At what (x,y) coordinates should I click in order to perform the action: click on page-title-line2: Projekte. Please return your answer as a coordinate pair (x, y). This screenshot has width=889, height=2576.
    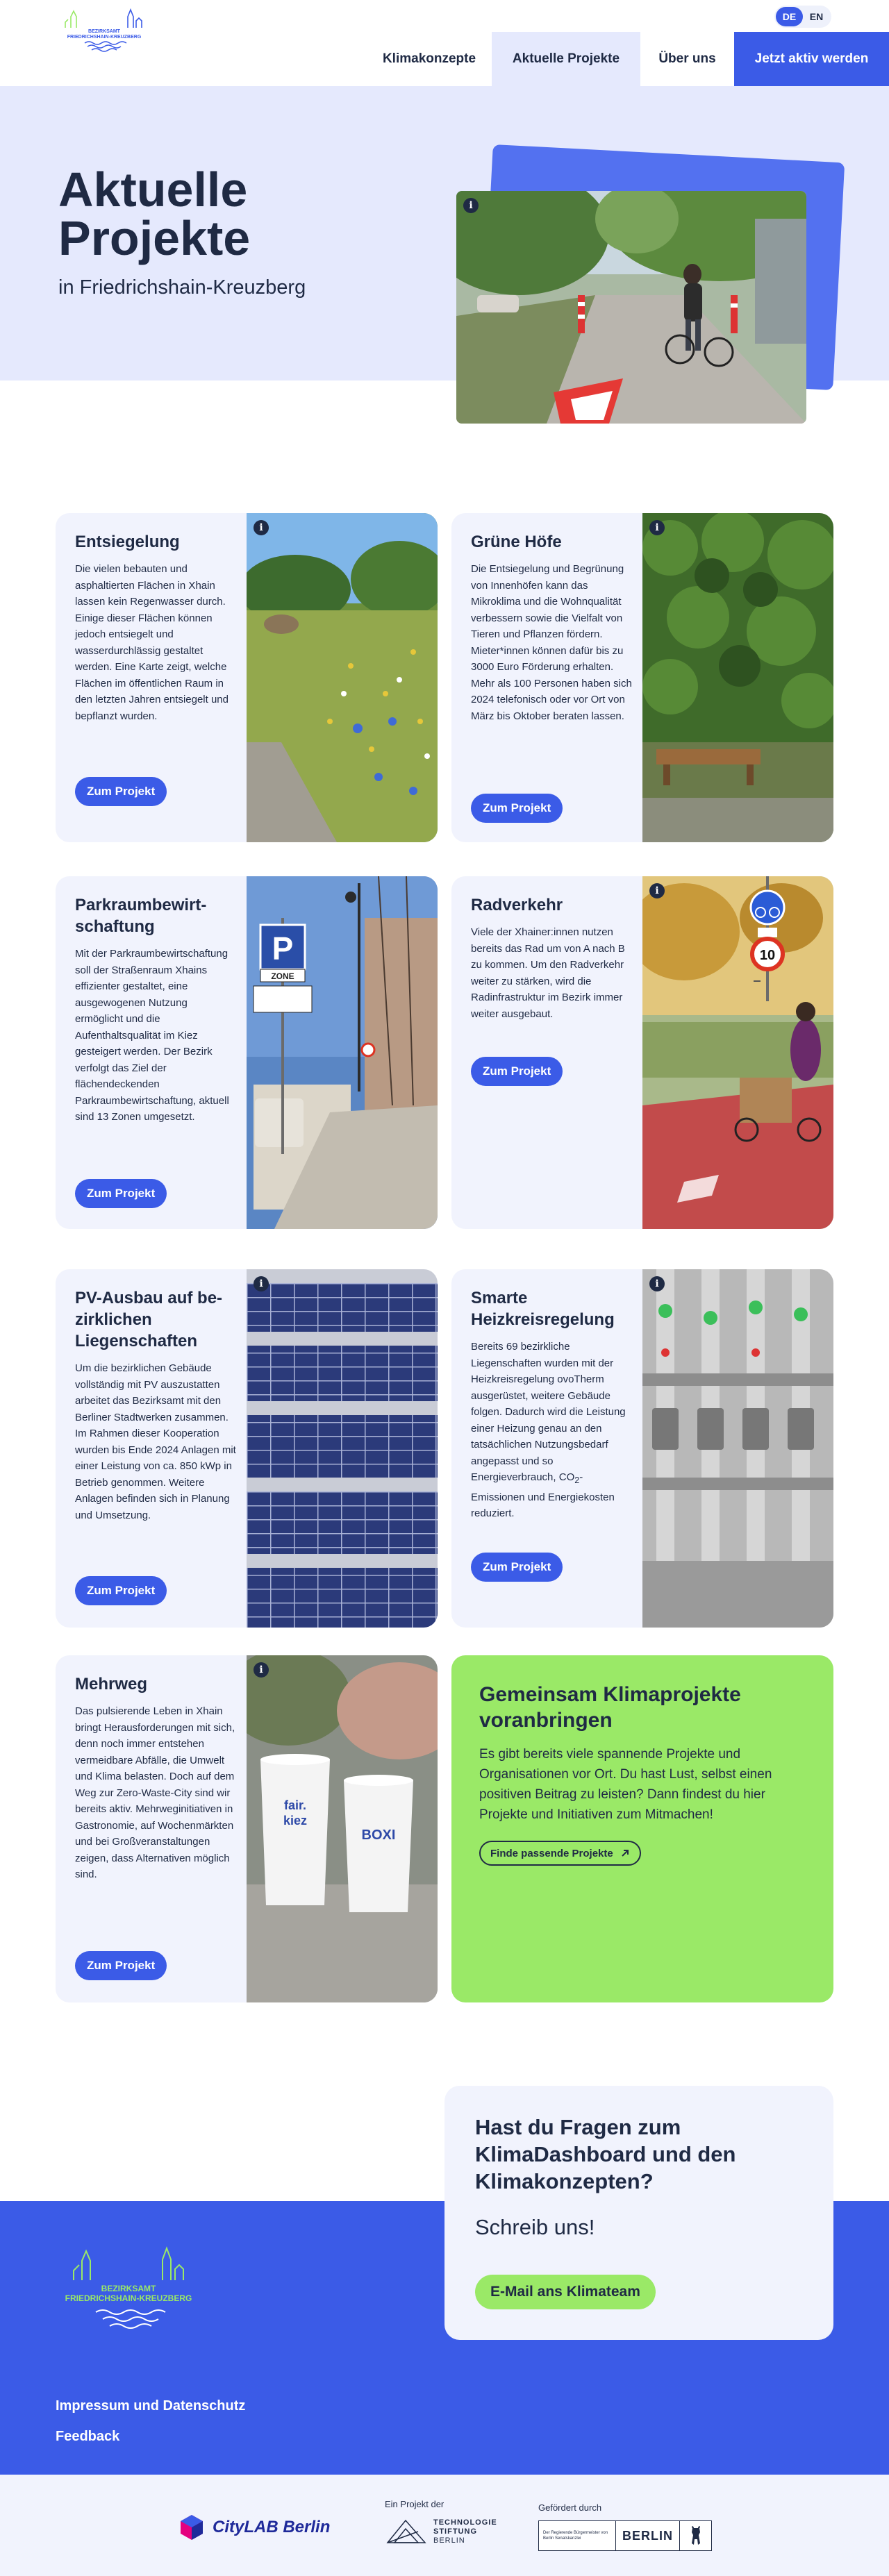
    Looking at the image, I should click on (154, 238).